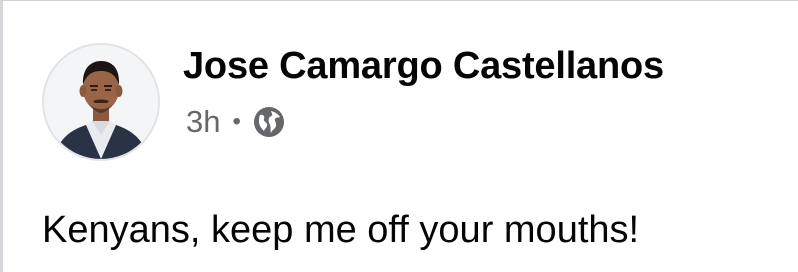 The image size is (798, 272). Describe the element at coordinates (423, 66) in the screenshot. I see `author-name: Jose Camargo Castellanos` at that location.